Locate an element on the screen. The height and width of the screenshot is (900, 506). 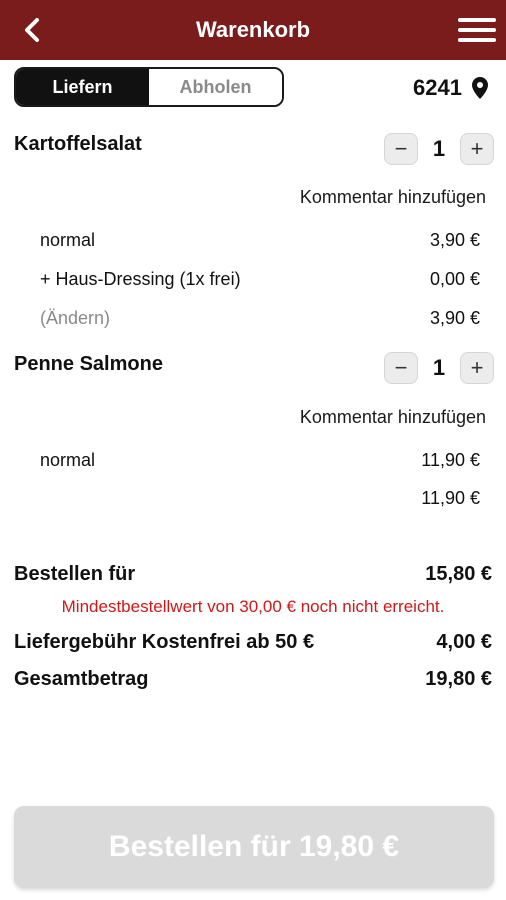
total-value: 19,80 € is located at coordinates (458, 678).